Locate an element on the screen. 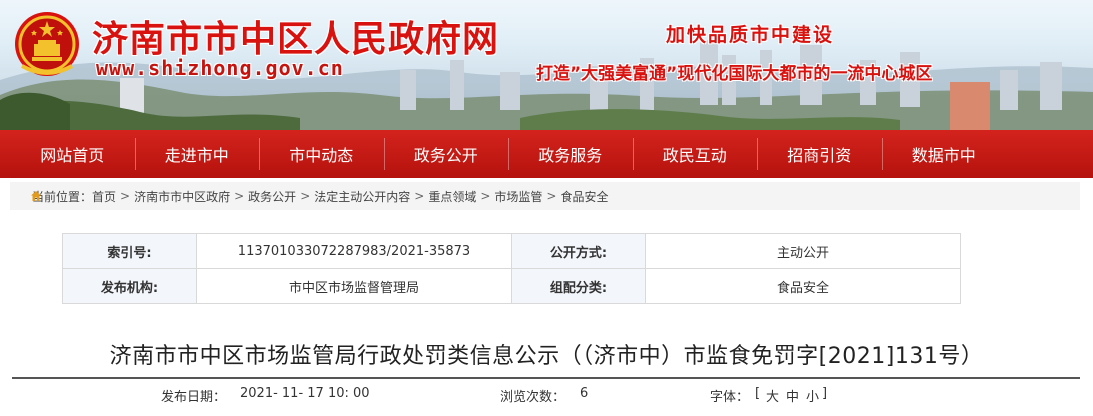 This screenshot has height=416, width=1093. index-label: 索引号: is located at coordinates (129, 251).